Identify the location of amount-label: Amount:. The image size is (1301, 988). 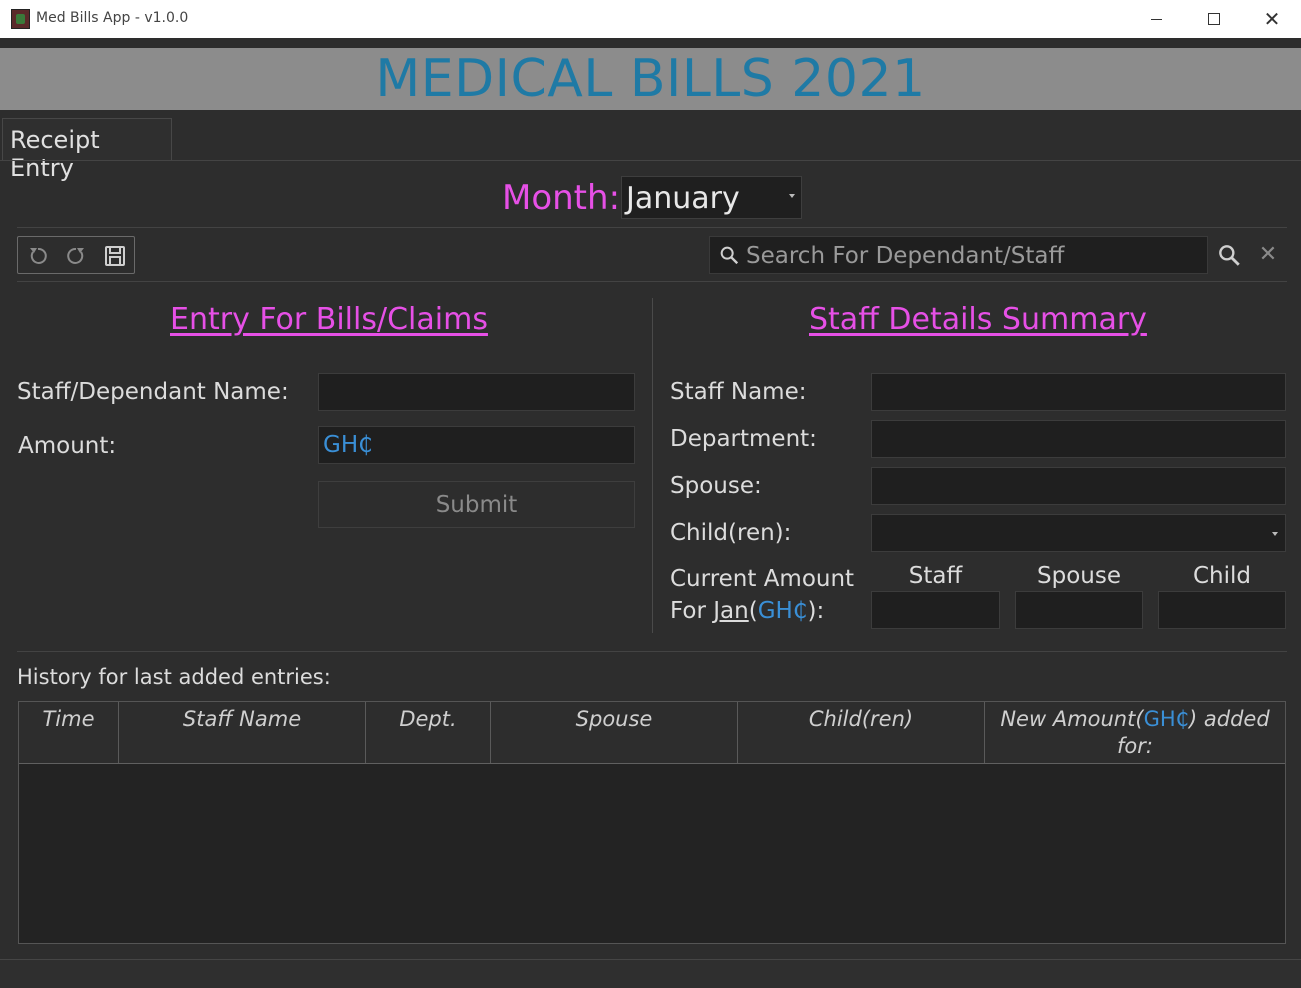
(67, 446).